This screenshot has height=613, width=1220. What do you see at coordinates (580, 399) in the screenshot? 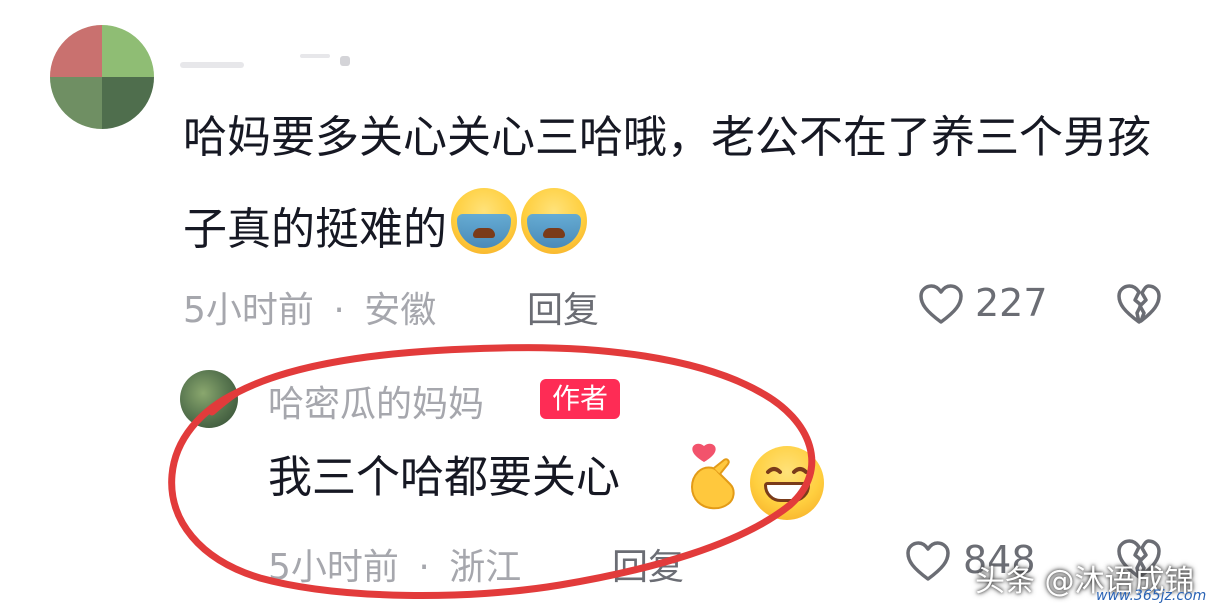
I see `author-badge: 作者` at bounding box center [580, 399].